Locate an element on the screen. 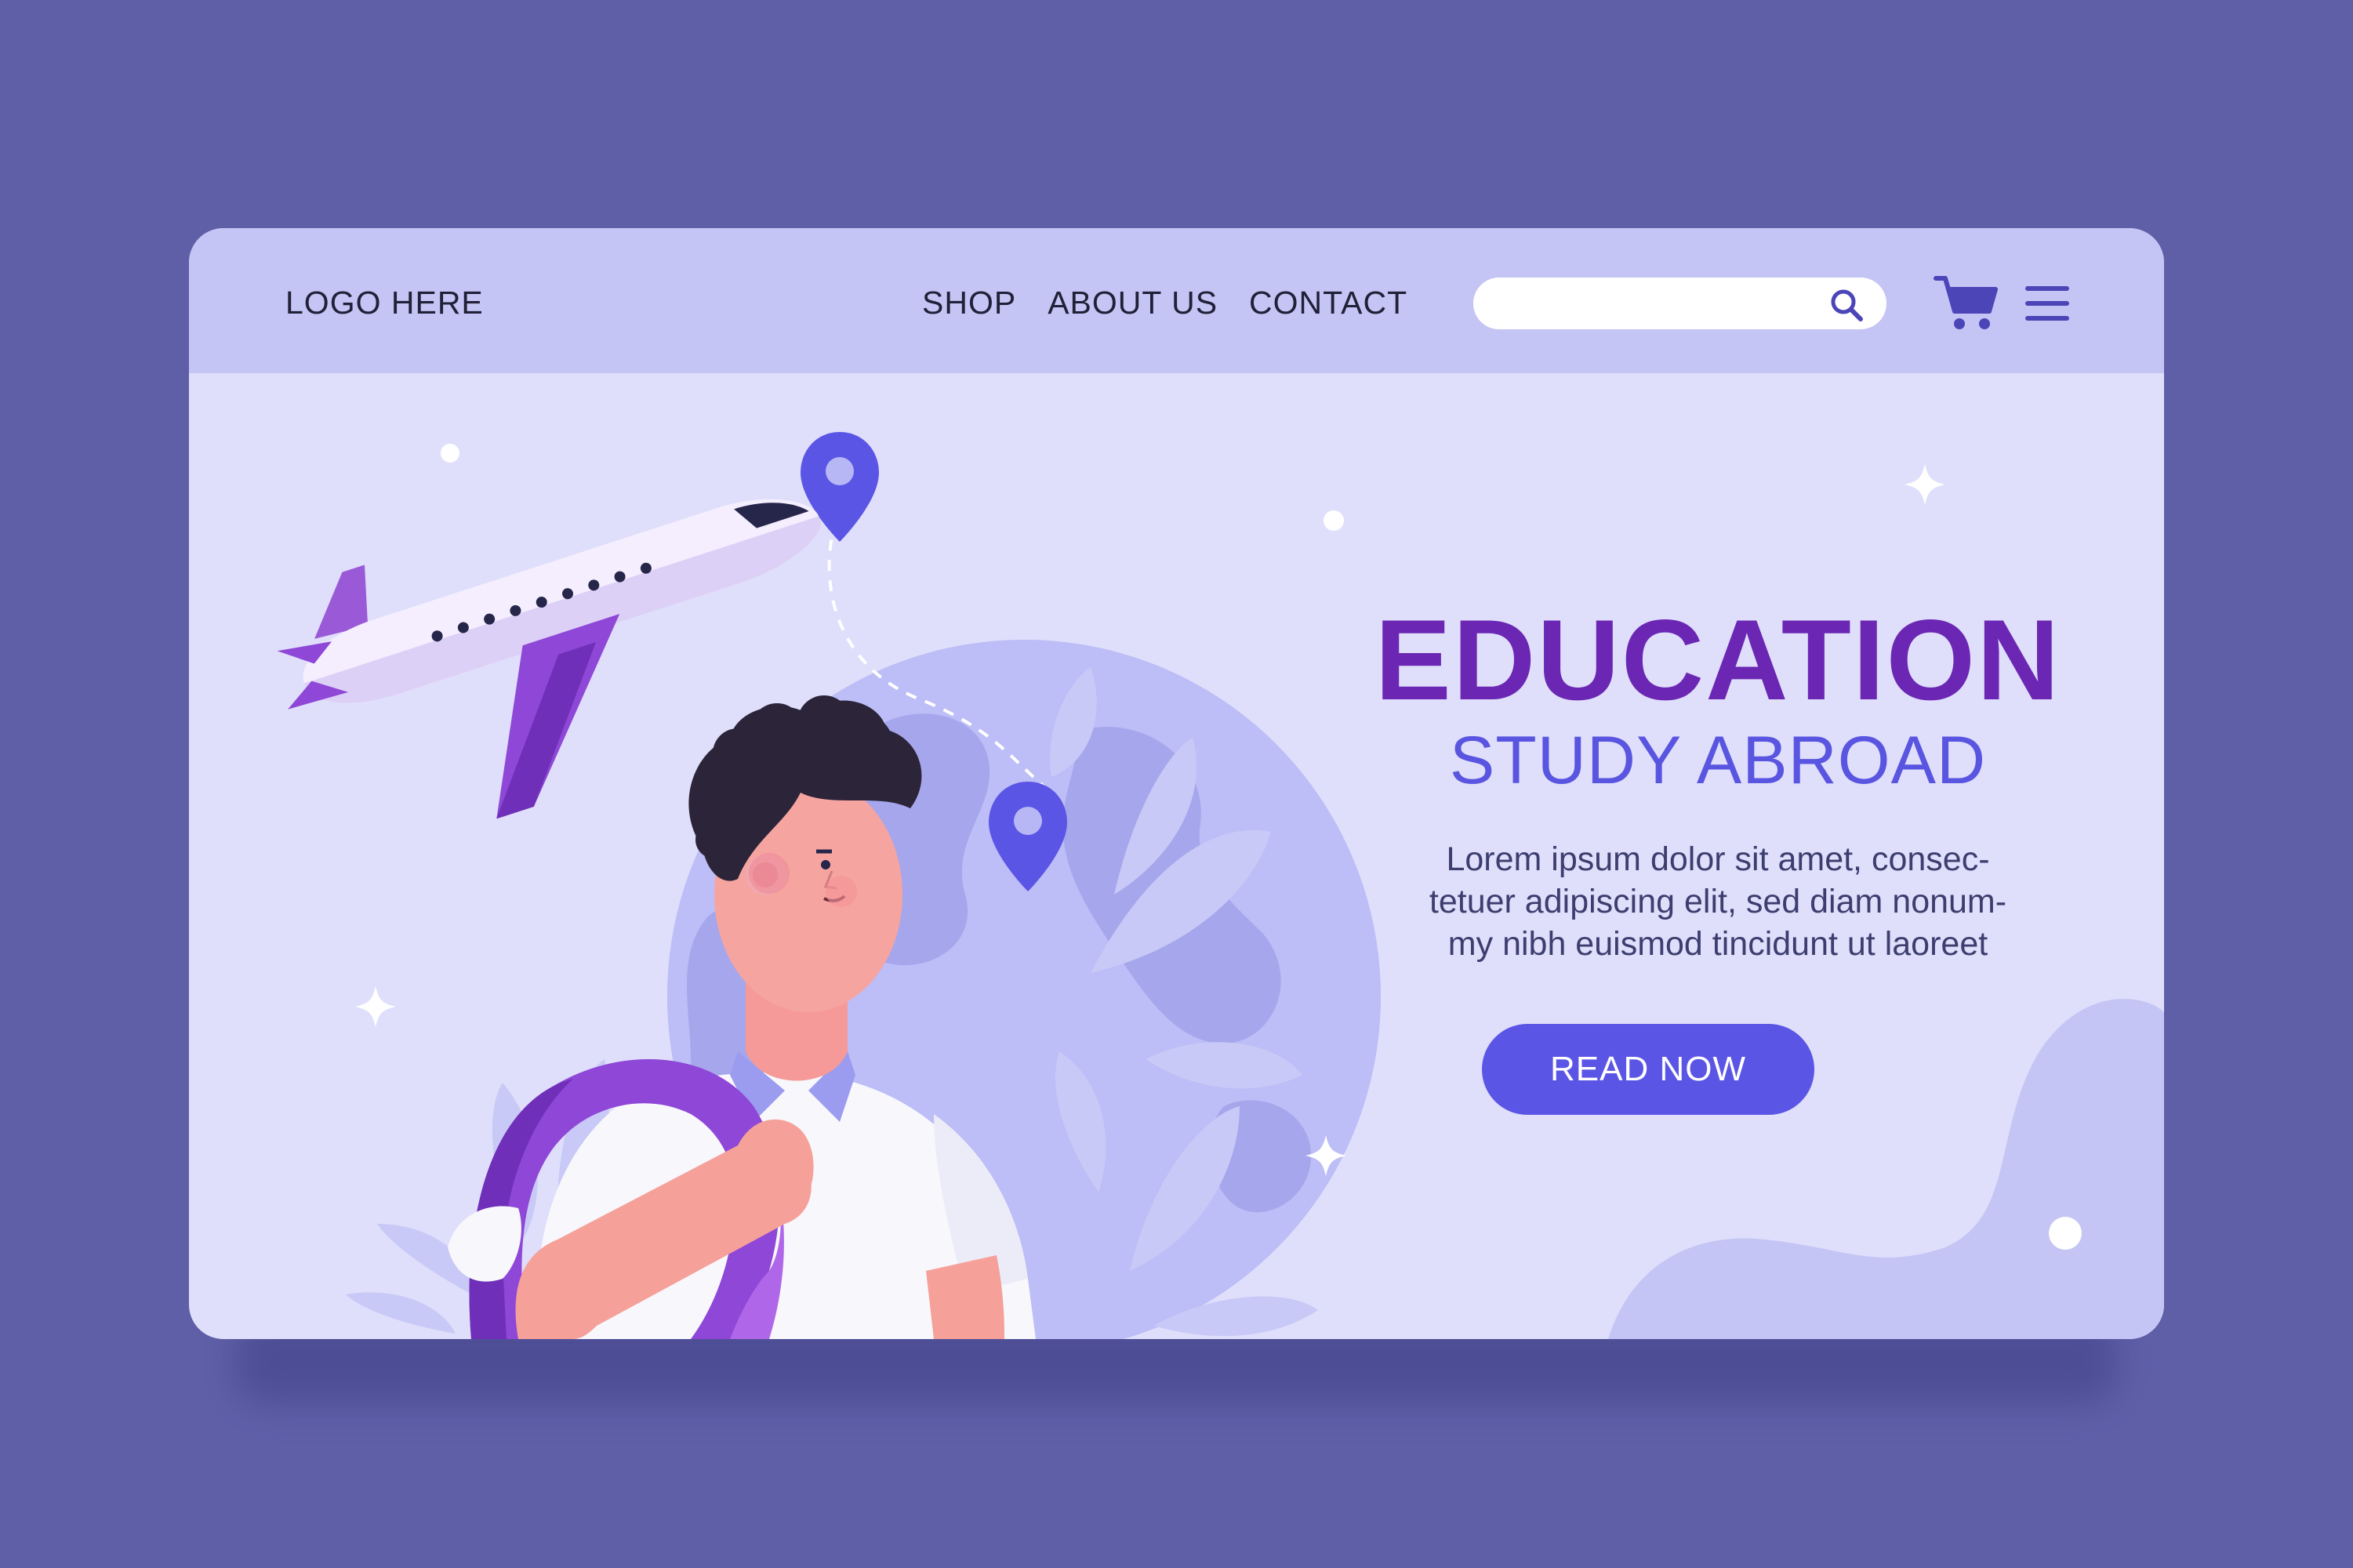 Image resolution: width=2353 pixels, height=1568 pixels. nav-link-contact: CONTACT is located at coordinates (1328, 303).